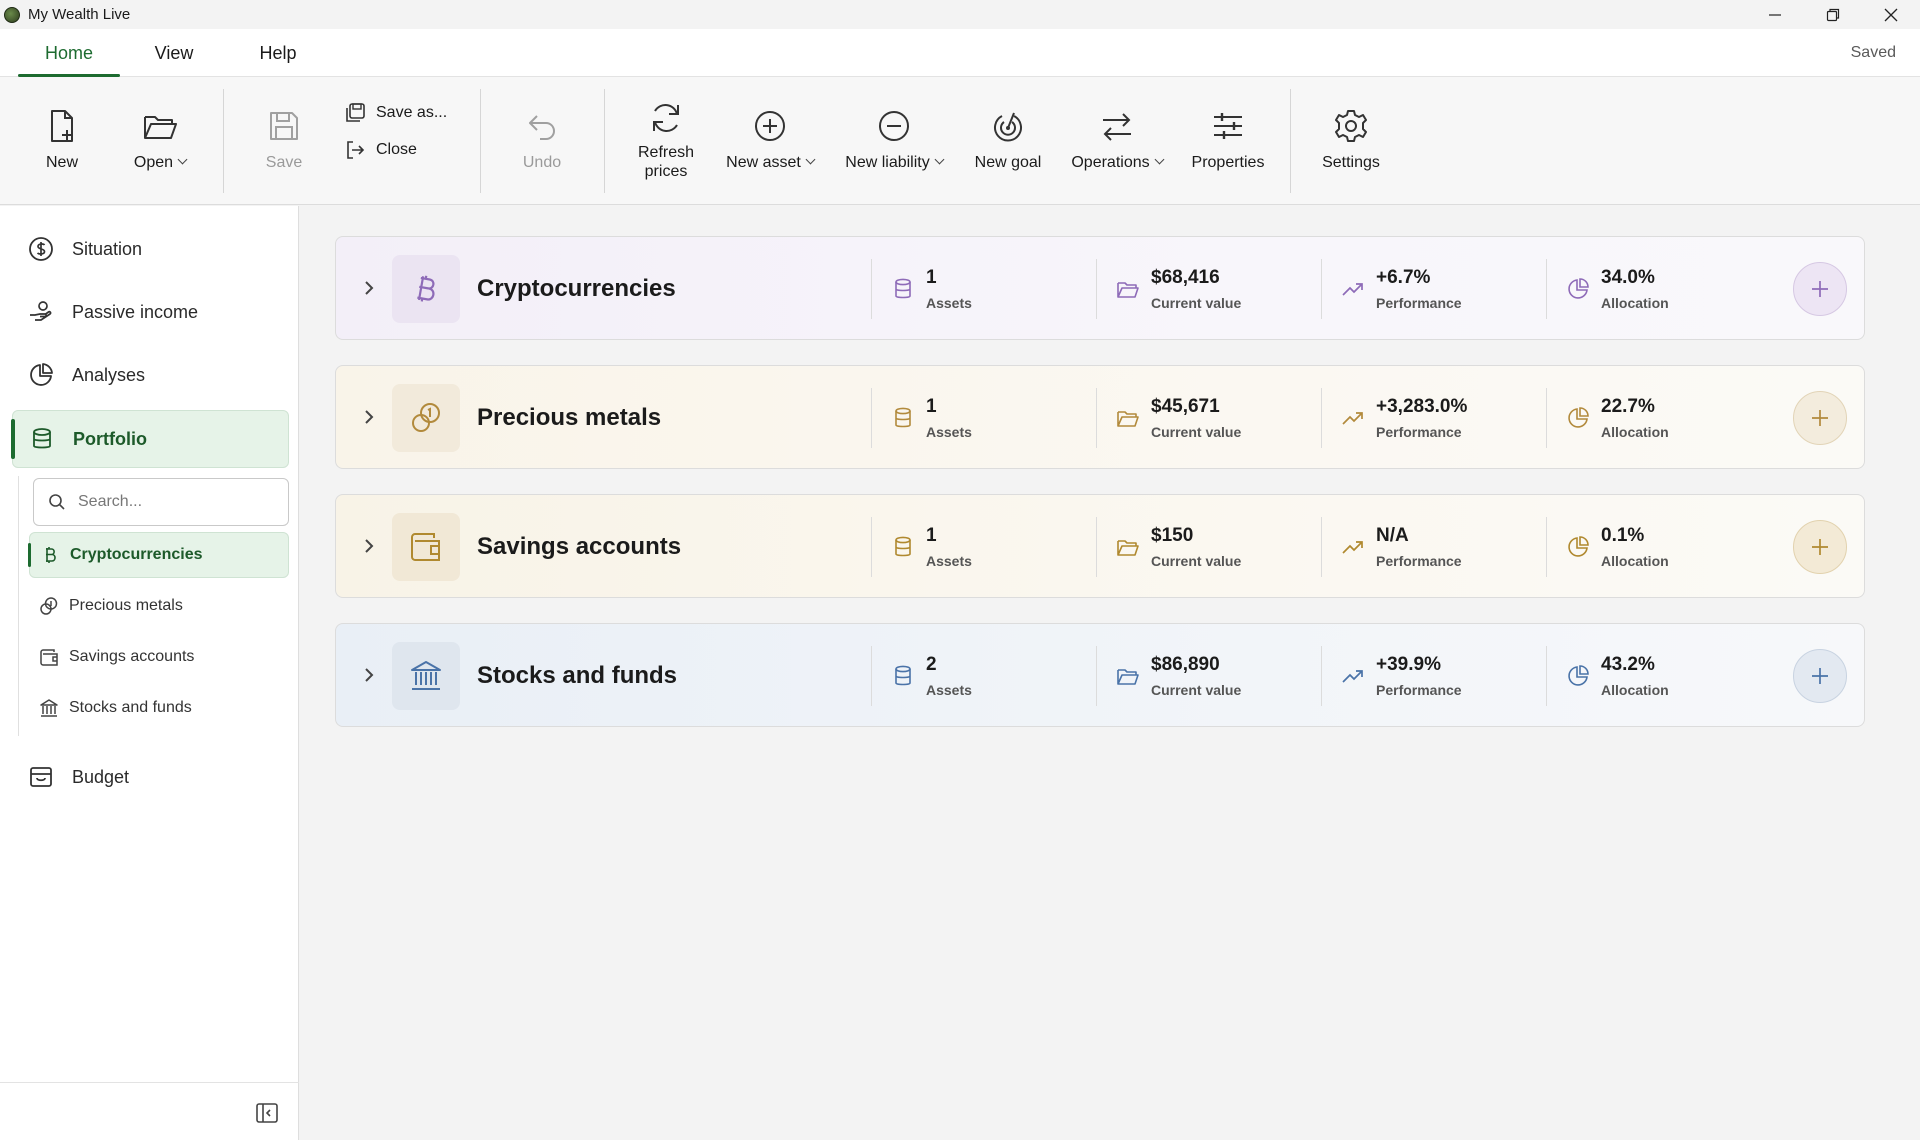  What do you see at coordinates (1208, 547) in the screenshot?
I see `stat-current-value: $150 Current value` at bounding box center [1208, 547].